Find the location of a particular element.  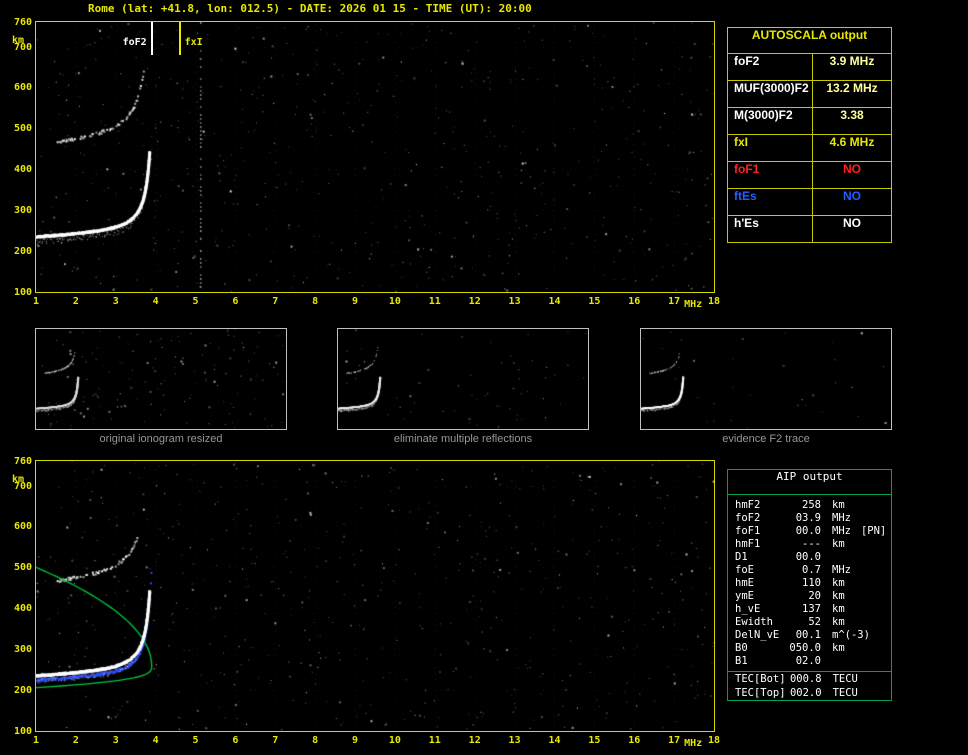

x-axis-tick-top: 17 is located at coordinates (674, 301).